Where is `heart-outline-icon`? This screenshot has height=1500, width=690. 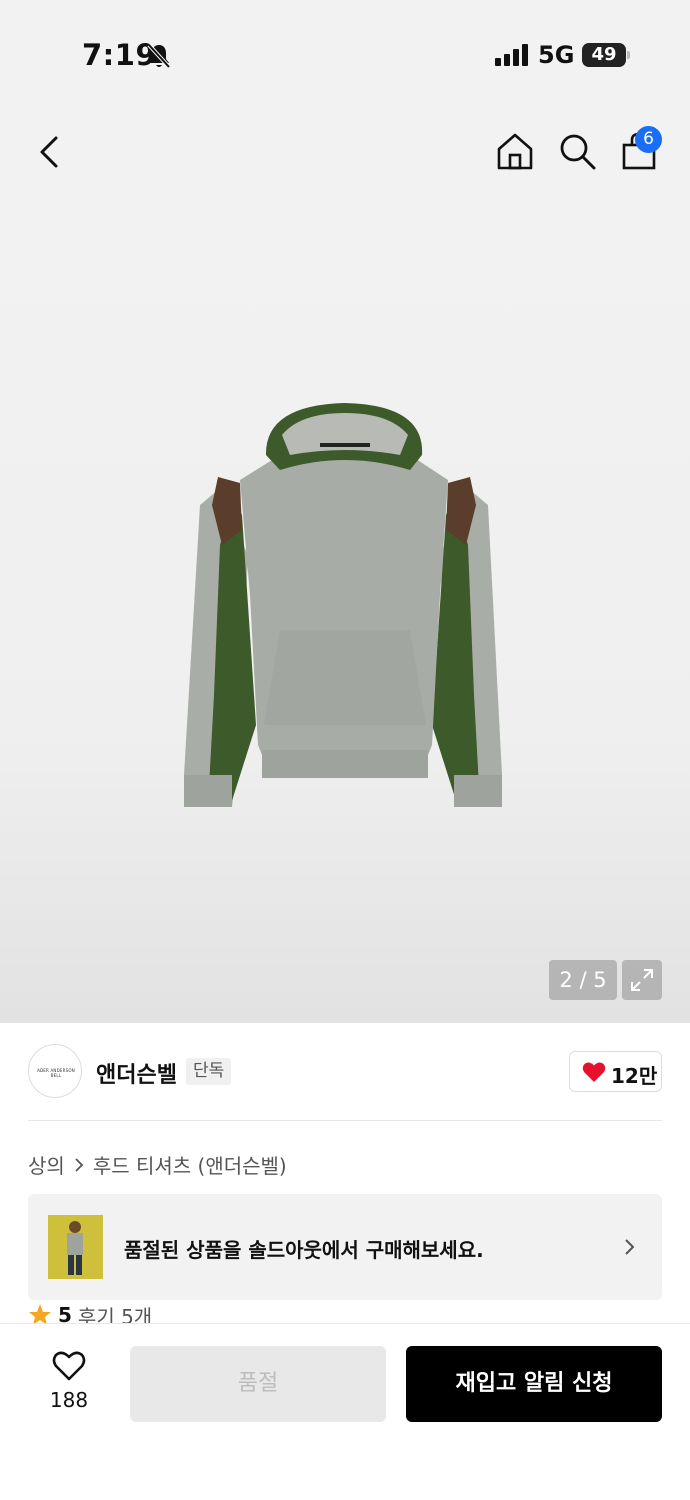
heart-outline-icon is located at coordinates (69, 1366).